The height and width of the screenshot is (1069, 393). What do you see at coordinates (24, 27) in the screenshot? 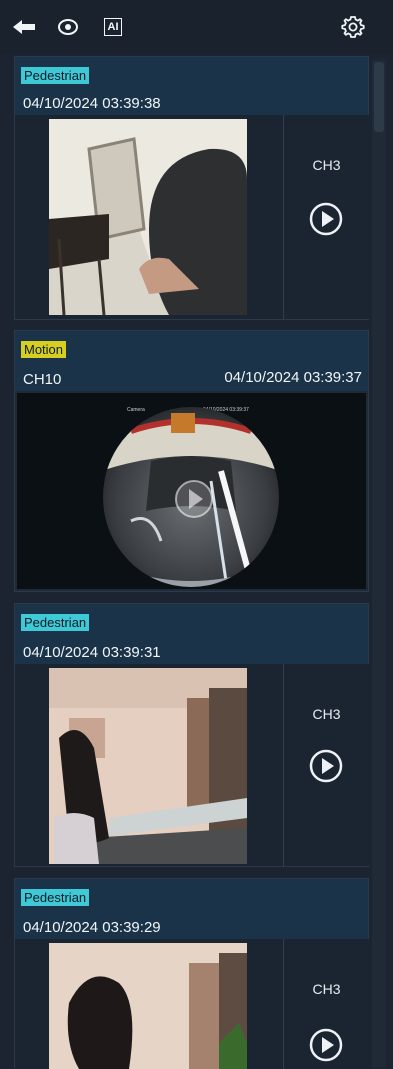
I see `back-arrow-icon` at bounding box center [24, 27].